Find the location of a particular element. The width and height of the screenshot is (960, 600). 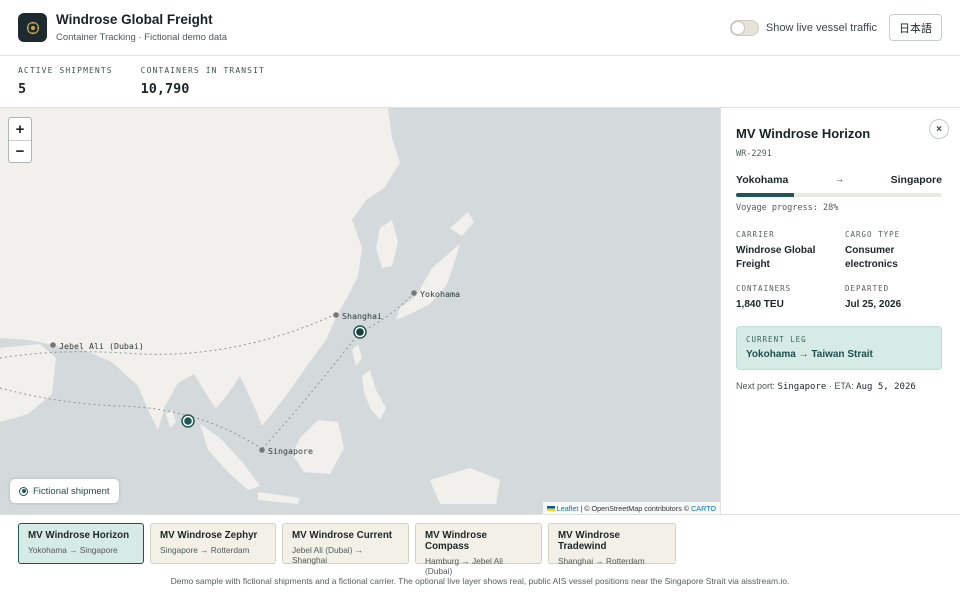

shipment-card-horizon: MV Windrose Horizon Yokohama → Singapore is located at coordinates (81, 543).